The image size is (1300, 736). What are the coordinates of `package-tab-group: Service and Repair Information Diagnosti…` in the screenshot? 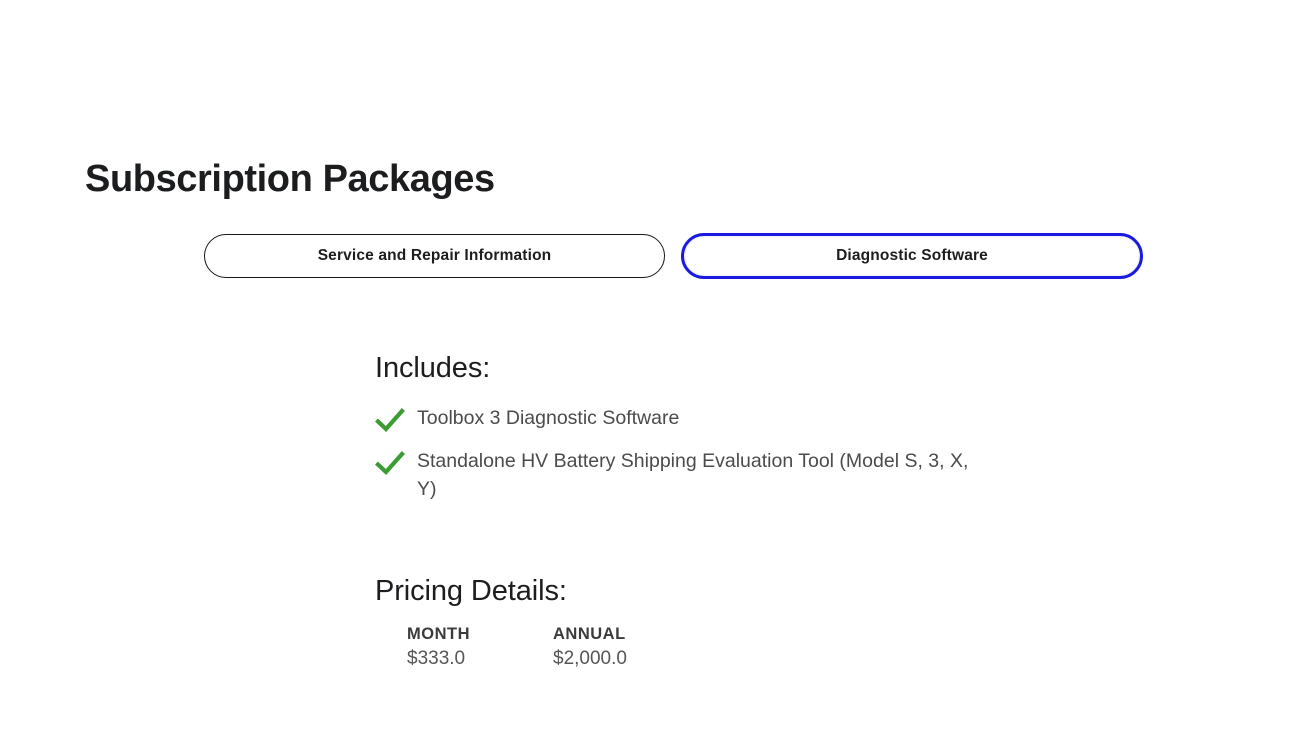 It's located at (673, 256).